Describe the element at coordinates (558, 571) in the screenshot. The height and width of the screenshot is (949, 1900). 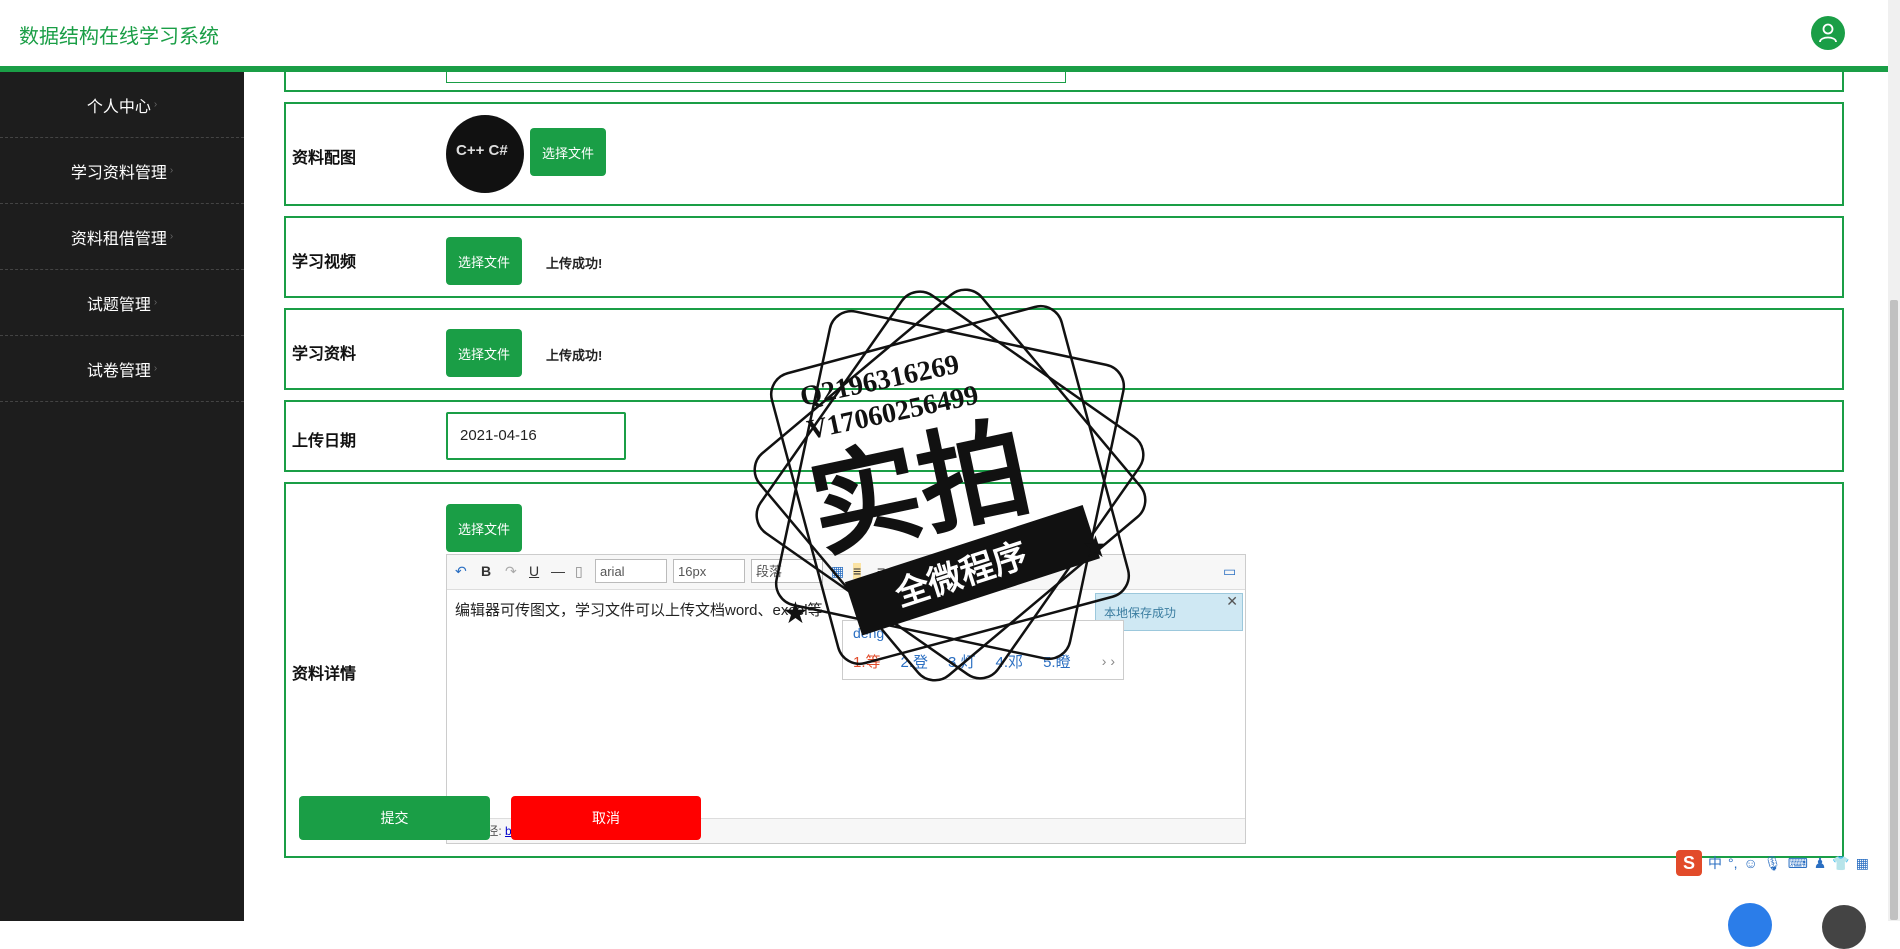
I see `horizontal-rule-icon: —` at that location.